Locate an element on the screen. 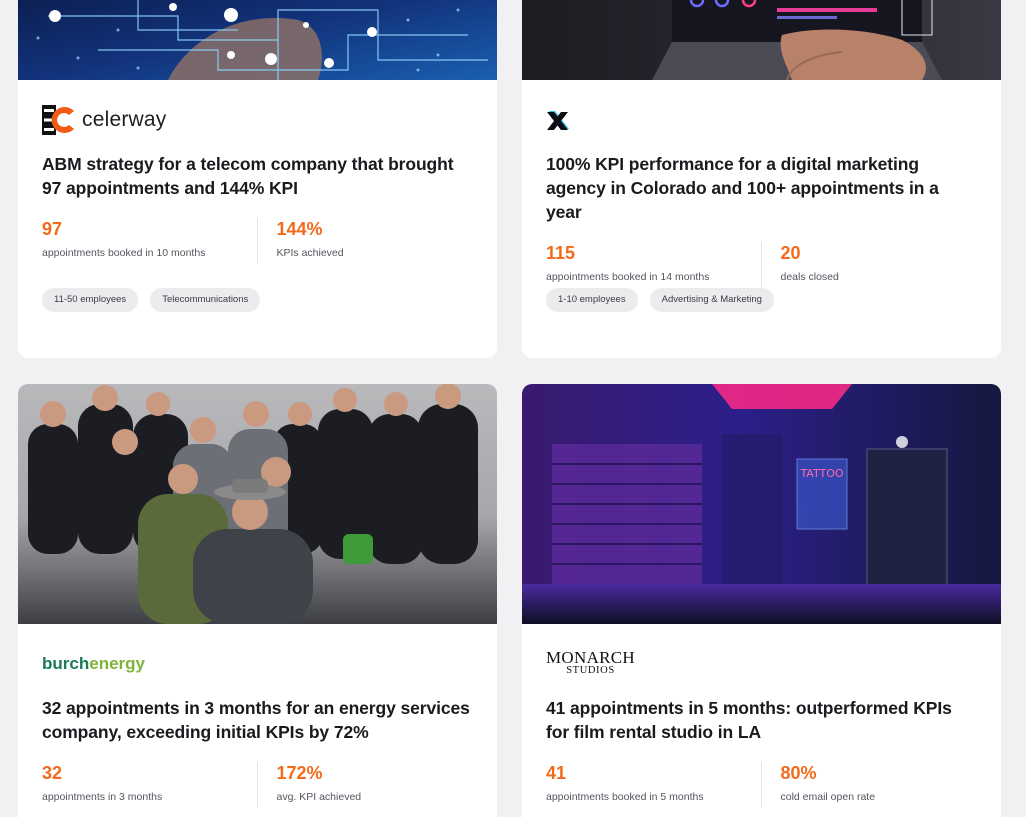  team-group-image is located at coordinates (257, 504).